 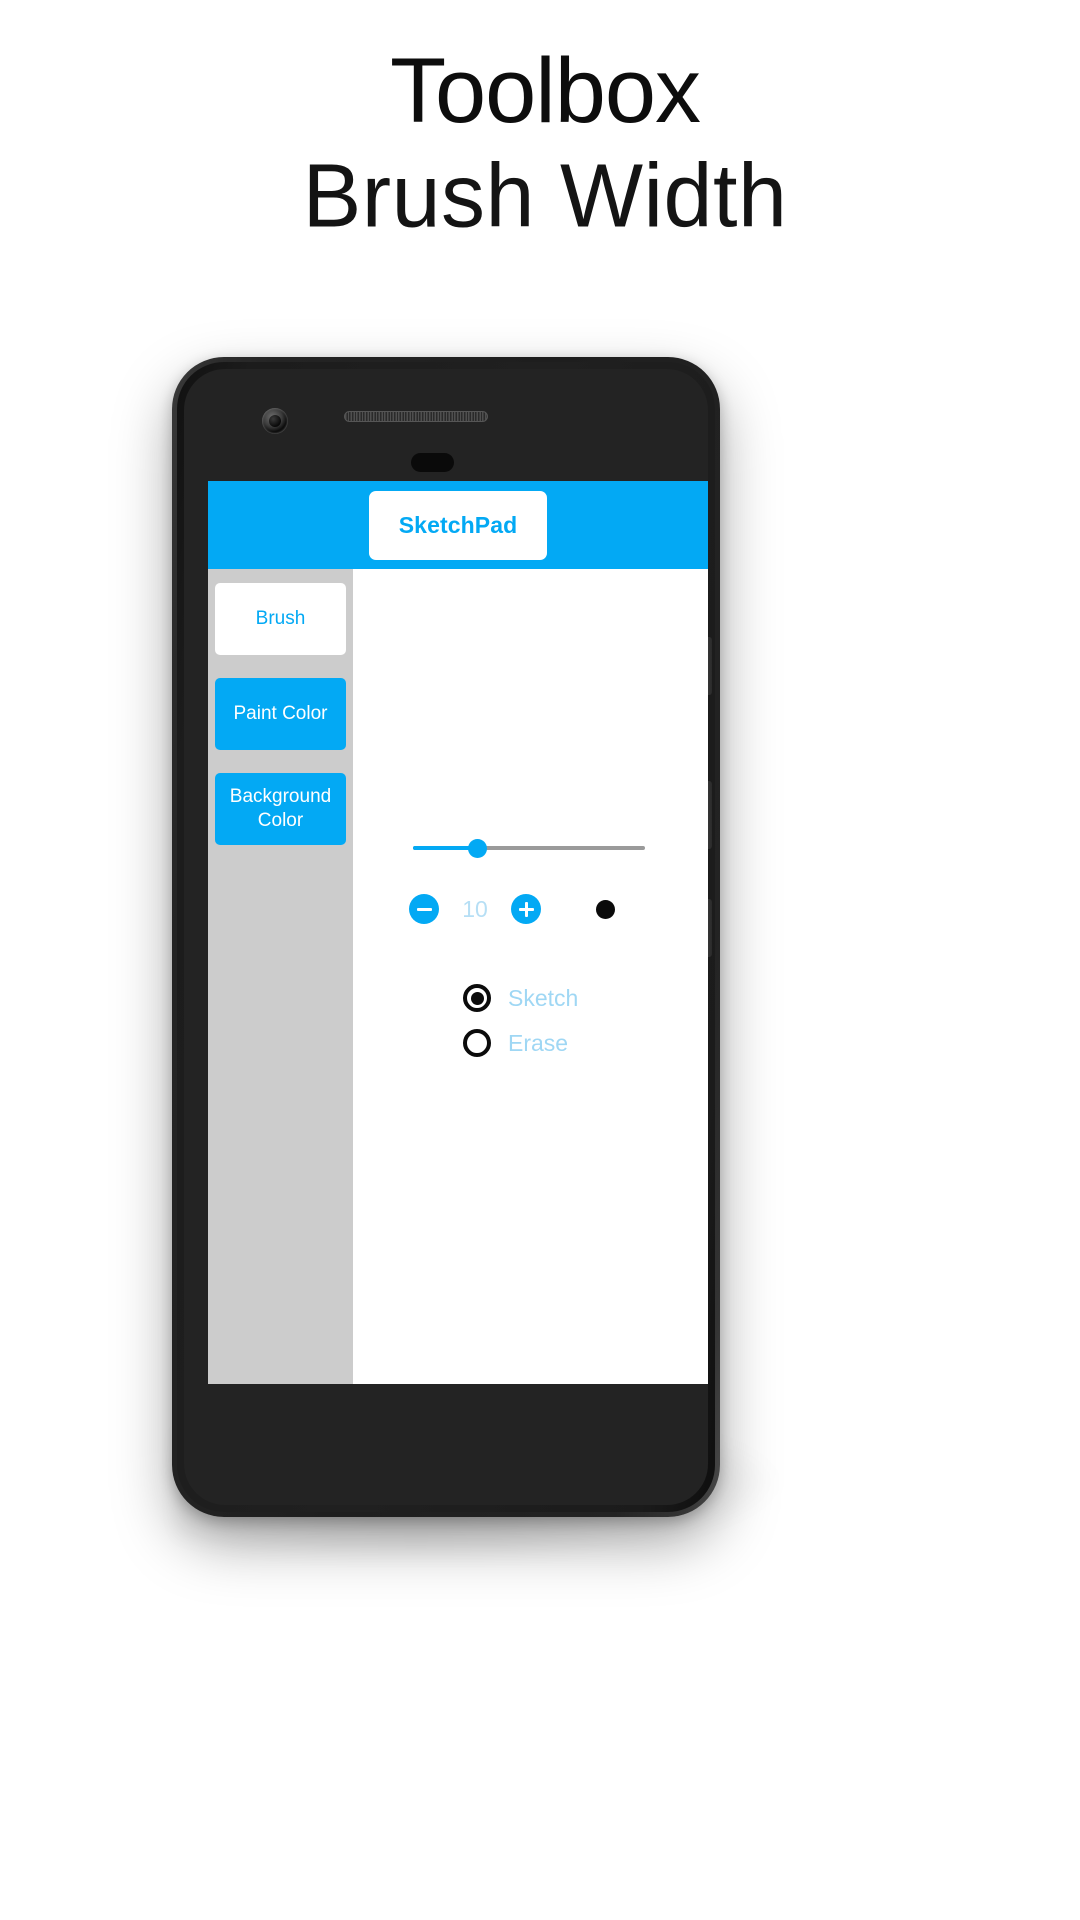 What do you see at coordinates (477, 1043) in the screenshot?
I see `radio-unchecked-icon` at bounding box center [477, 1043].